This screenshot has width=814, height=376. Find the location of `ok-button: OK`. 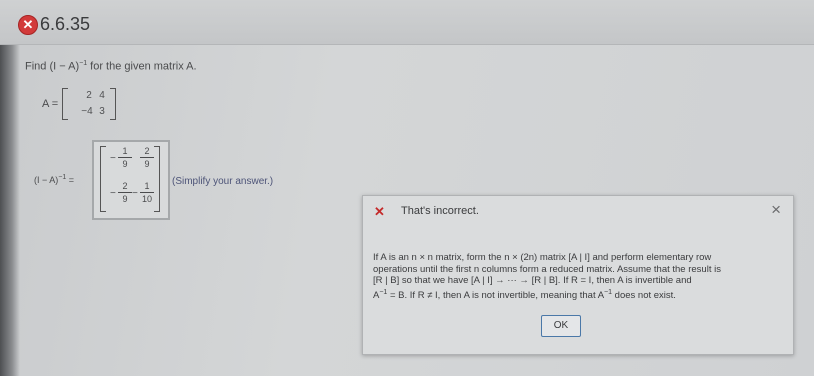

ok-button: OK is located at coordinates (561, 326).